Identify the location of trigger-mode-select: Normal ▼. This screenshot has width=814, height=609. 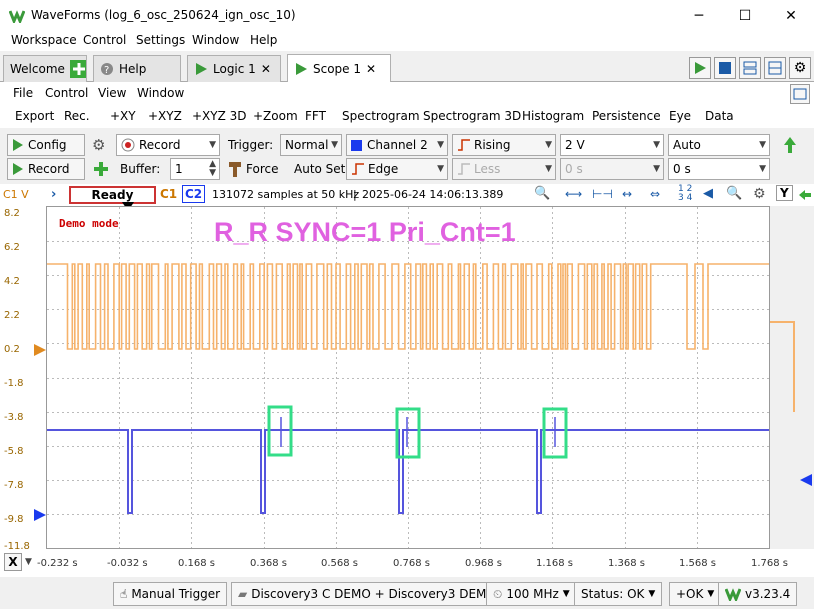
(311, 145).